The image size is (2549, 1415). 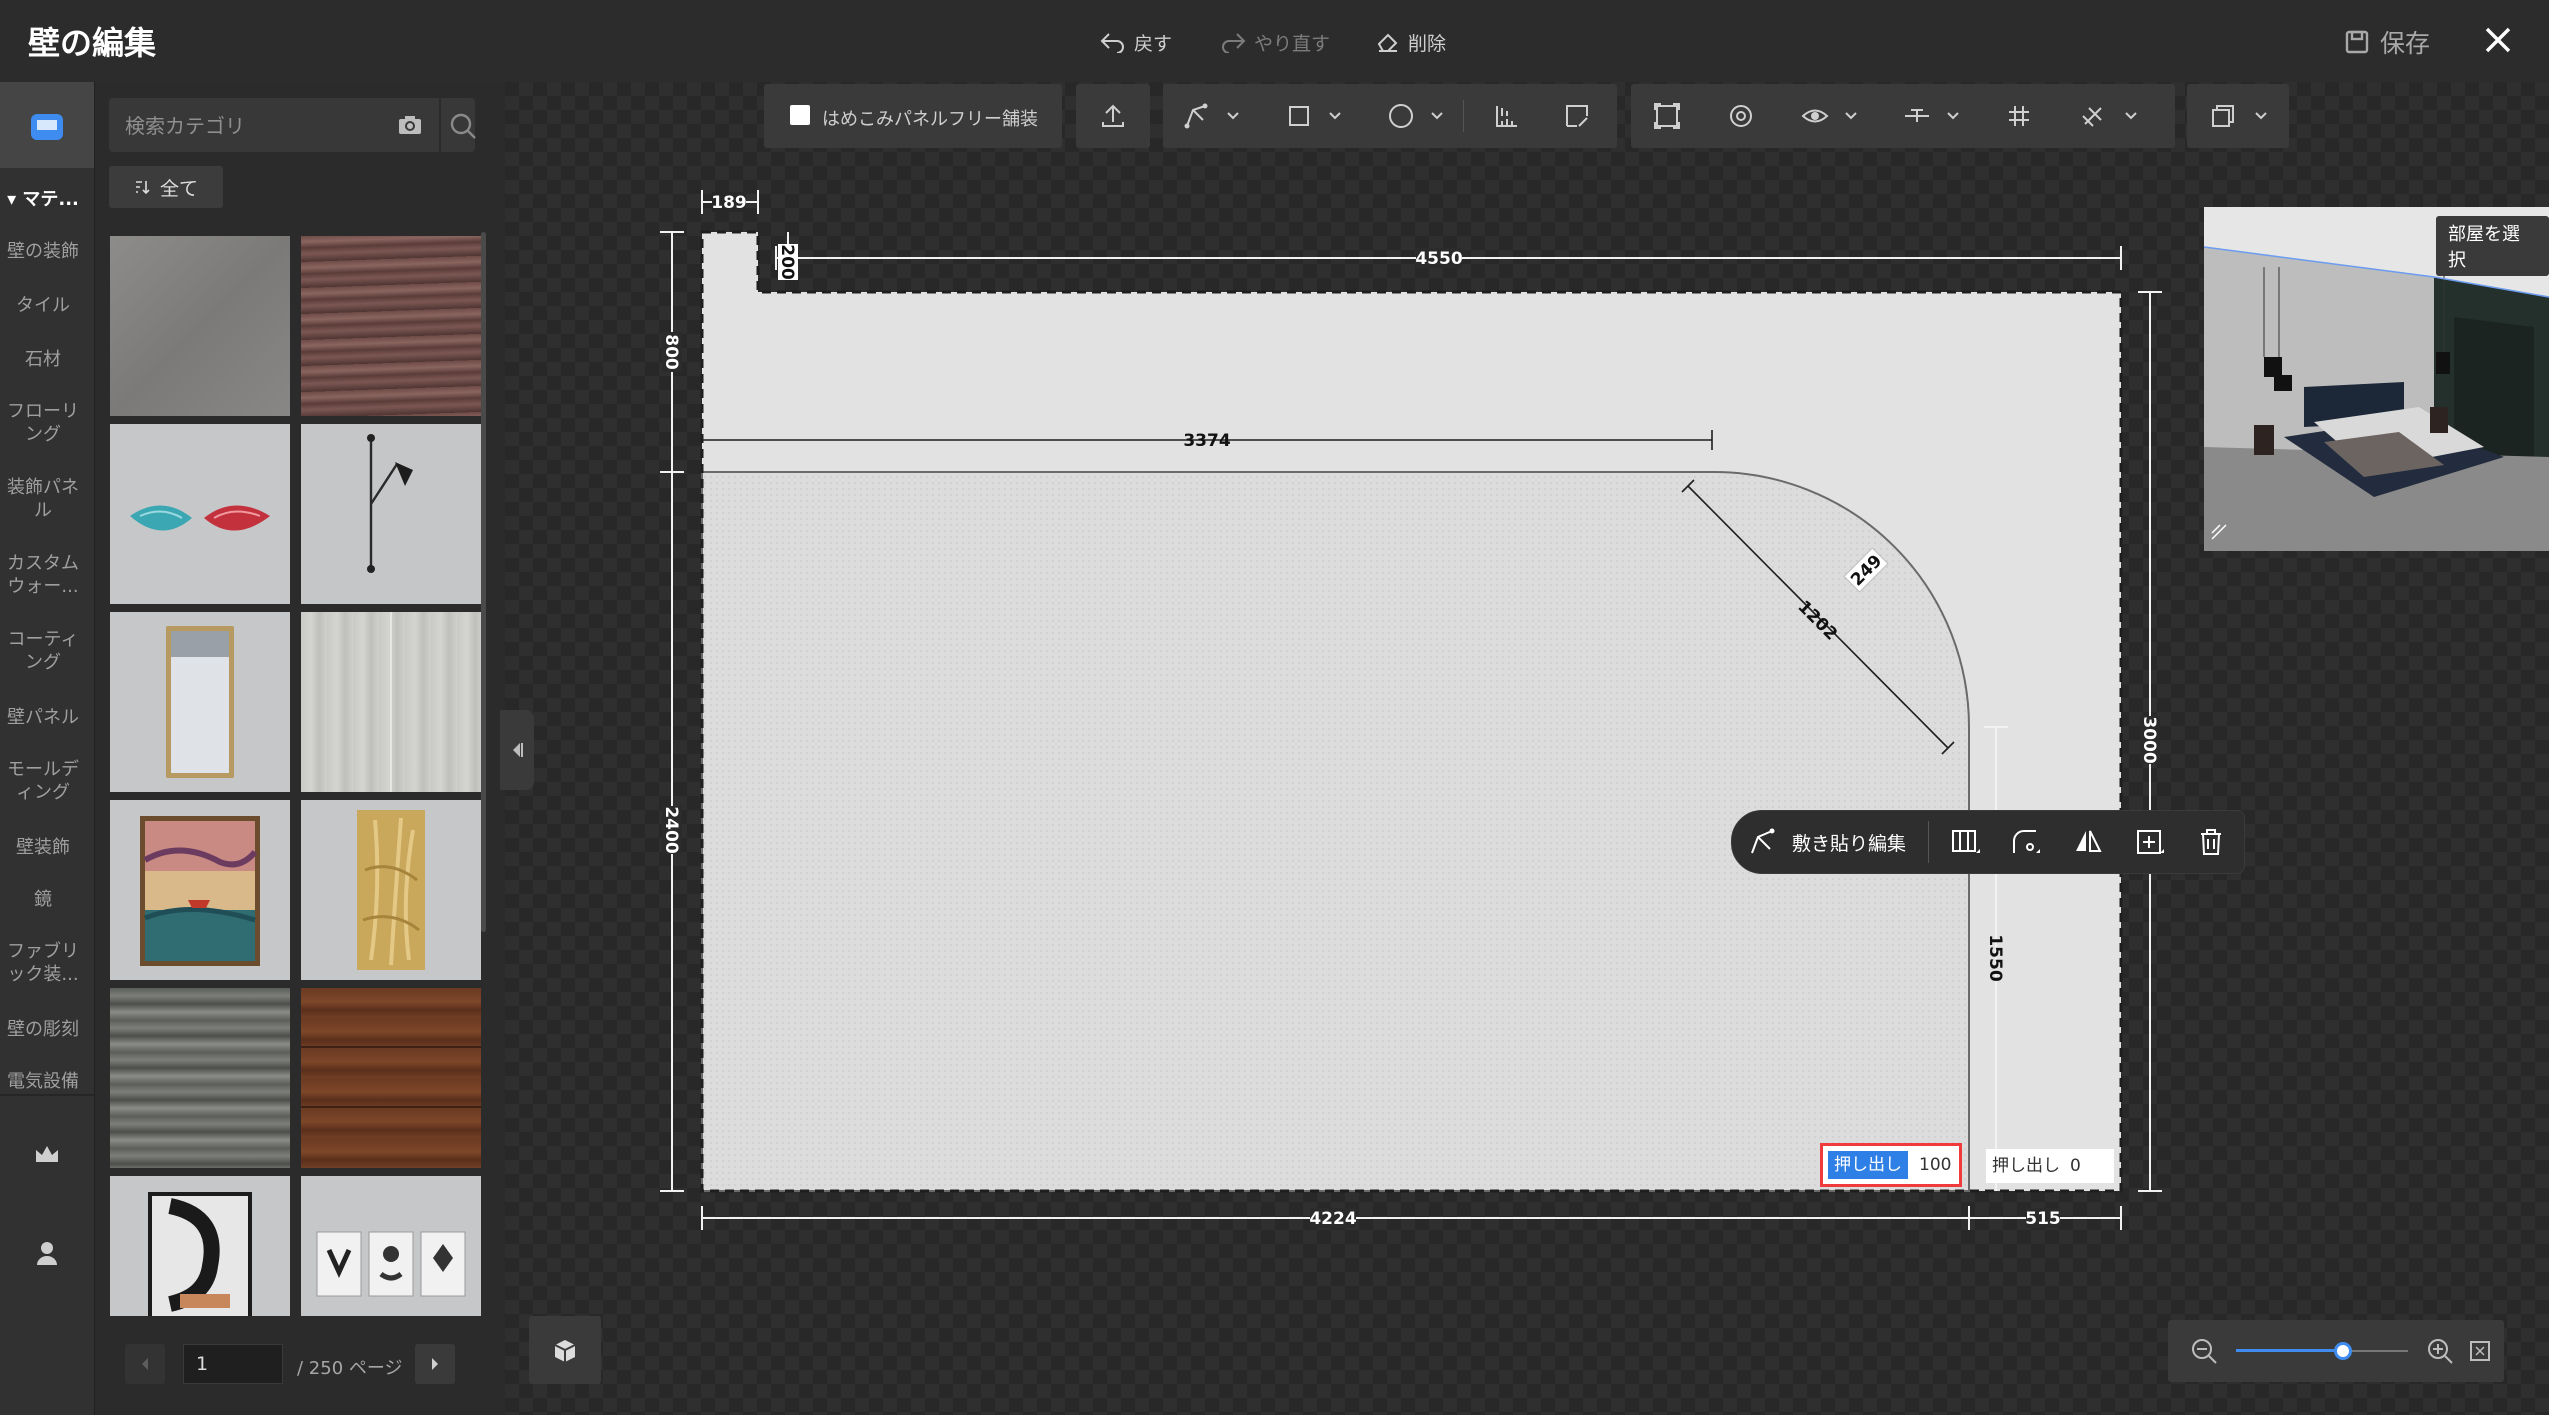 What do you see at coordinates (2211, 842) in the screenshot?
I see `trash-icon` at bounding box center [2211, 842].